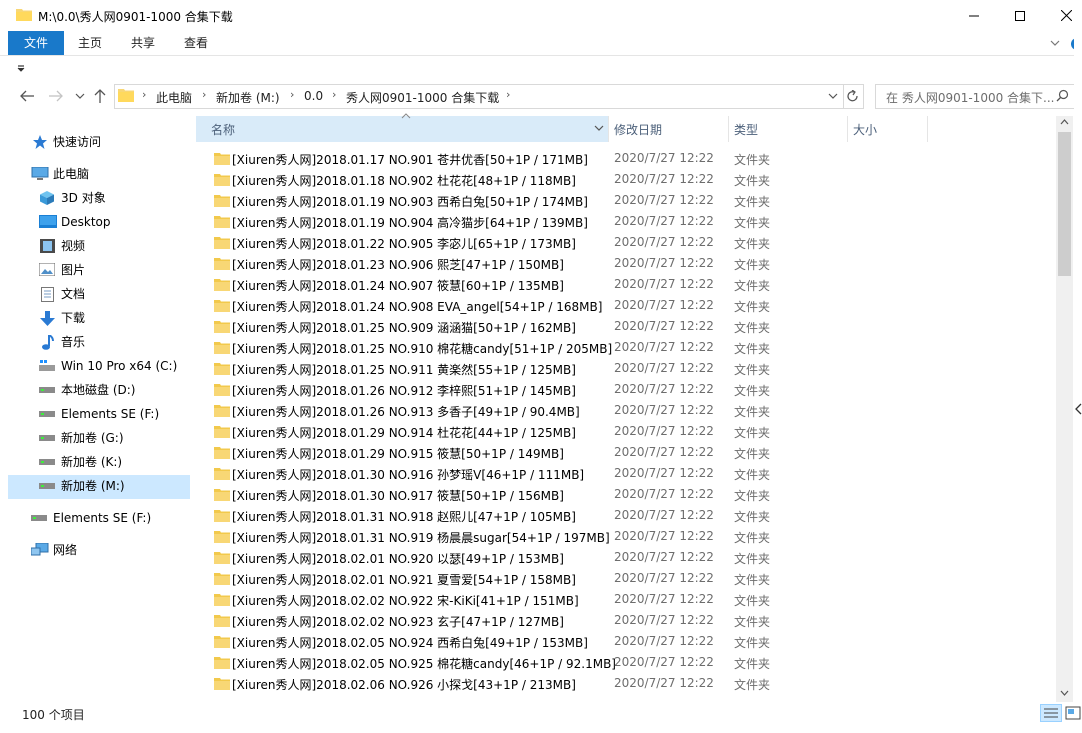 This screenshot has width=1082, height=733. I want to click on tab-share: 共享, so click(143, 43).